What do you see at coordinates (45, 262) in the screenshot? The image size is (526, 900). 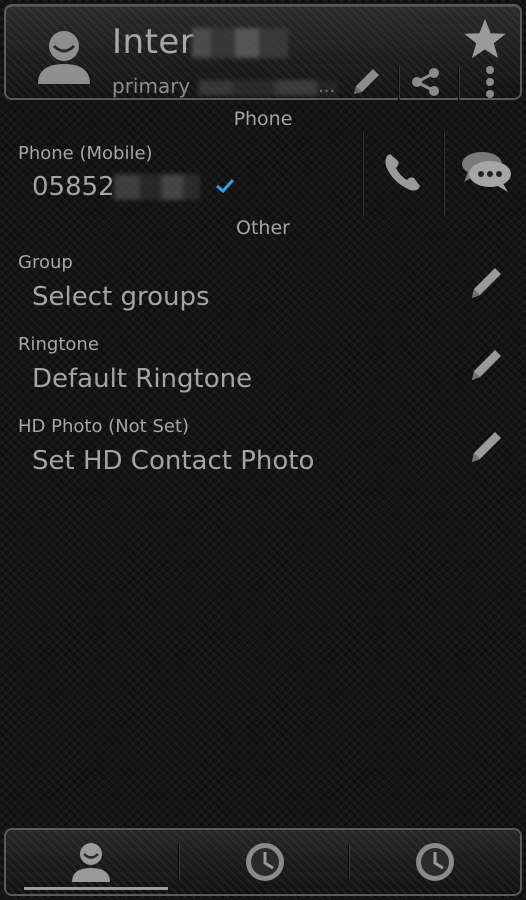 I see `group-label: Group` at bounding box center [45, 262].